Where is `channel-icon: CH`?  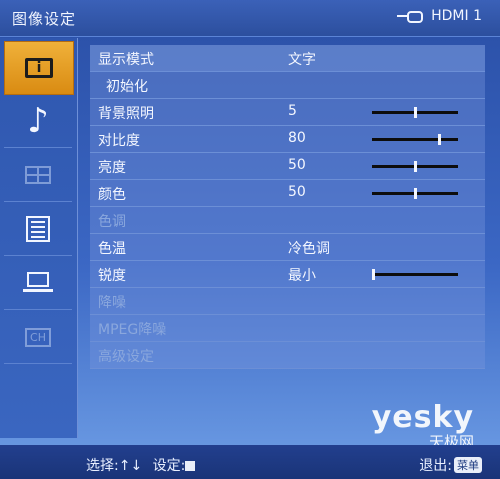
channel-icon: CH is located at coordinates (38, 337).